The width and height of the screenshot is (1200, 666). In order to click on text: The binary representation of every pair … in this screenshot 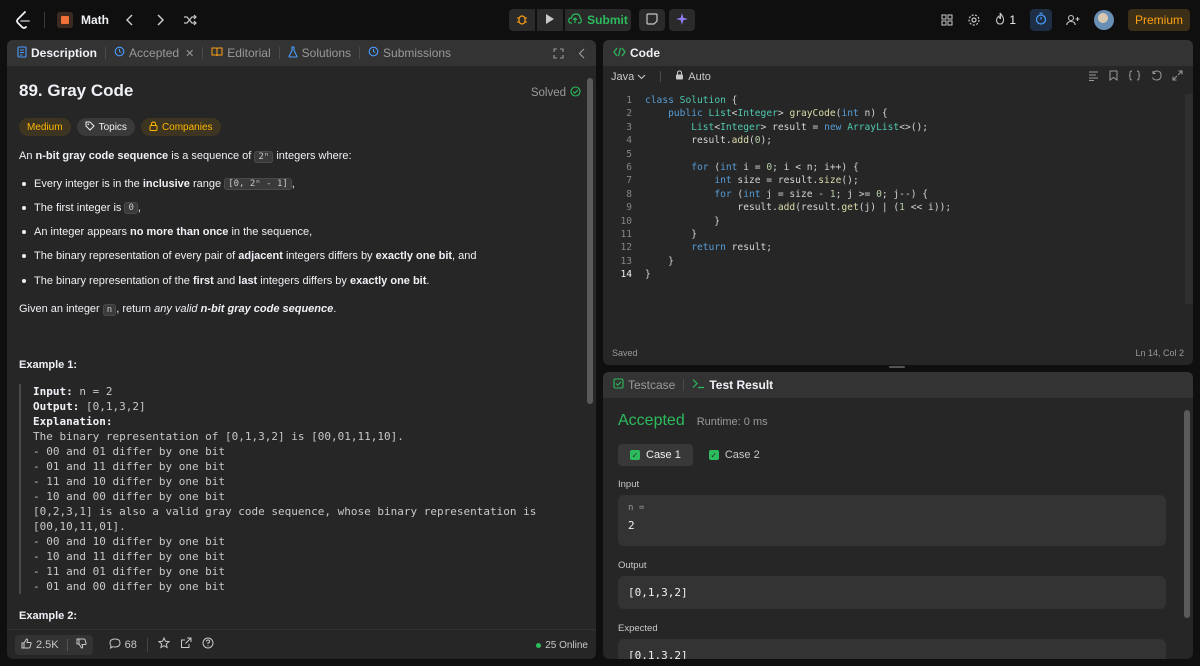, I will do `click(135, 256)`.